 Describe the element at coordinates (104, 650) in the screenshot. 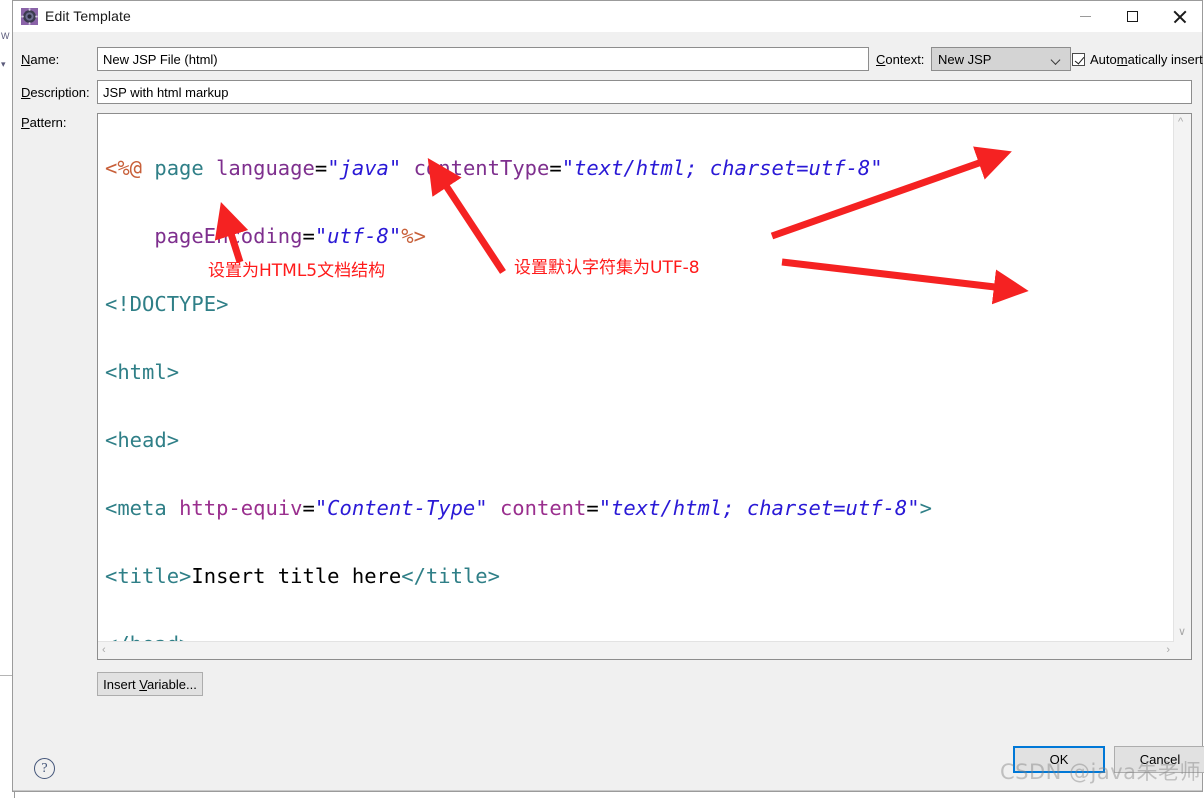

I see `scroll-left-icon: ‹` at that location.